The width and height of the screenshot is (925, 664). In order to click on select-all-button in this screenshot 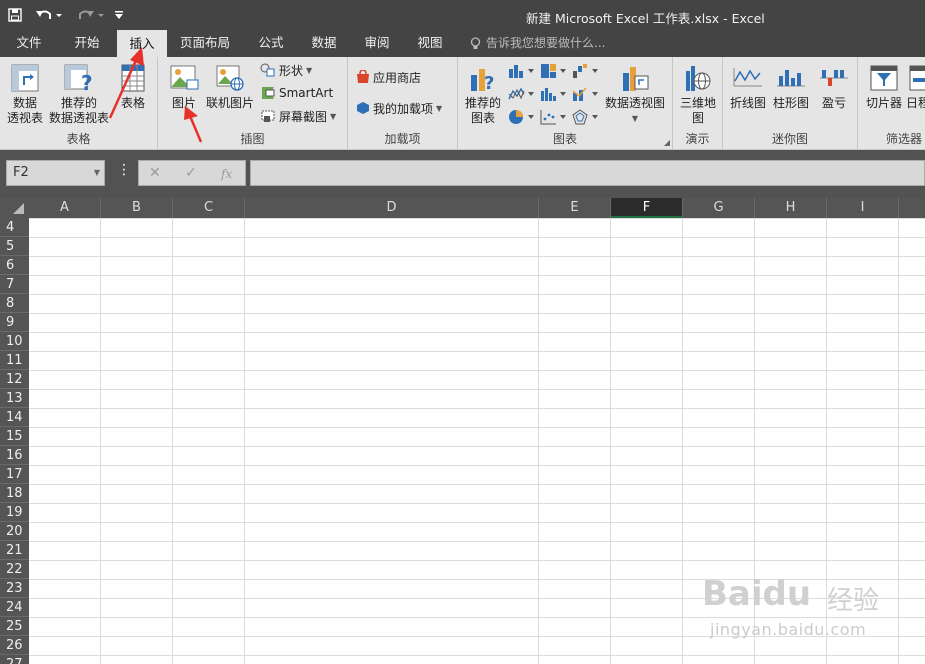, I will do `click(14, 208)`.